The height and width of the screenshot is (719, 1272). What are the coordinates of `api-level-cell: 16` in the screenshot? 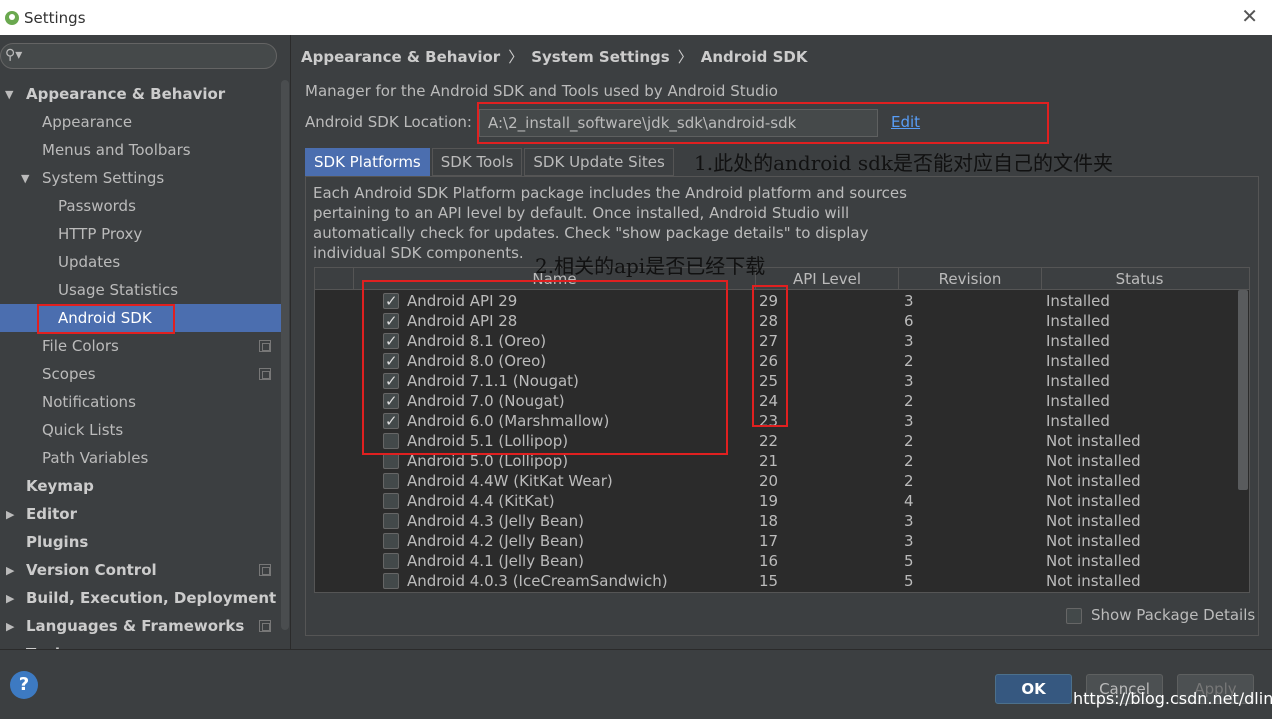 It's located at (769, 561).